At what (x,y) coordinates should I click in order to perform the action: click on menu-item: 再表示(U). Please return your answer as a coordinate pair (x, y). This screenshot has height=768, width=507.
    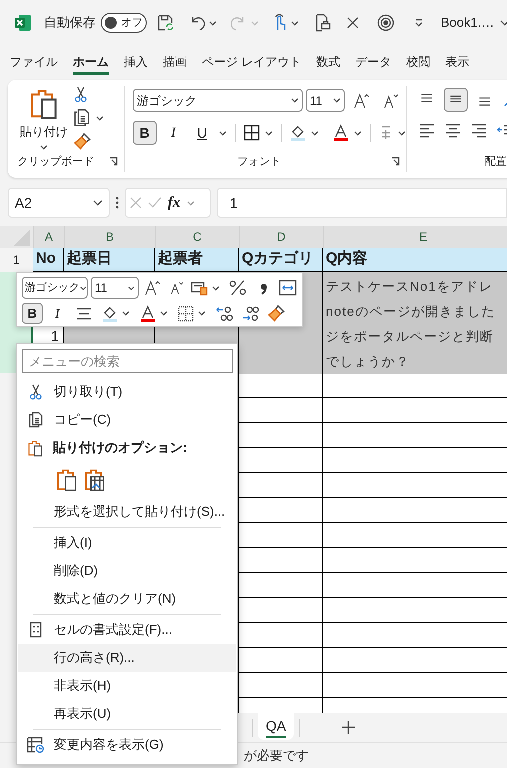
    Looking at the image, I should click on (127, 714).